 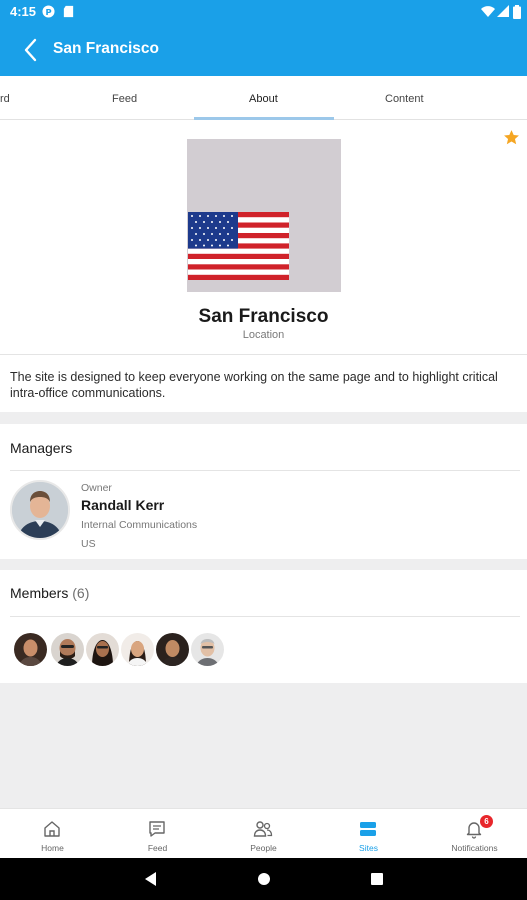 I want to click on home-icon, so click(x=52, y=829).